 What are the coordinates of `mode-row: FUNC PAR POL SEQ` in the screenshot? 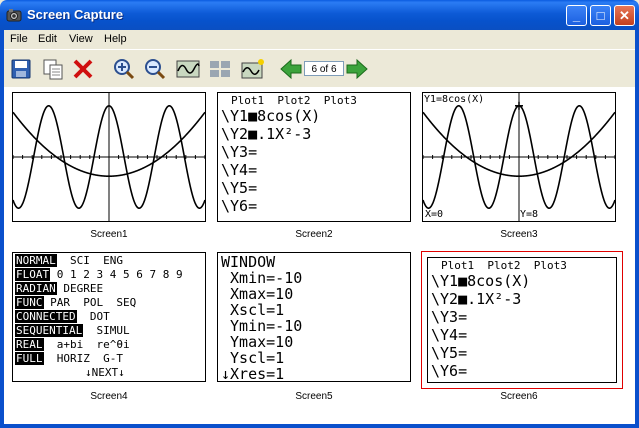 It's located at (76, 302).